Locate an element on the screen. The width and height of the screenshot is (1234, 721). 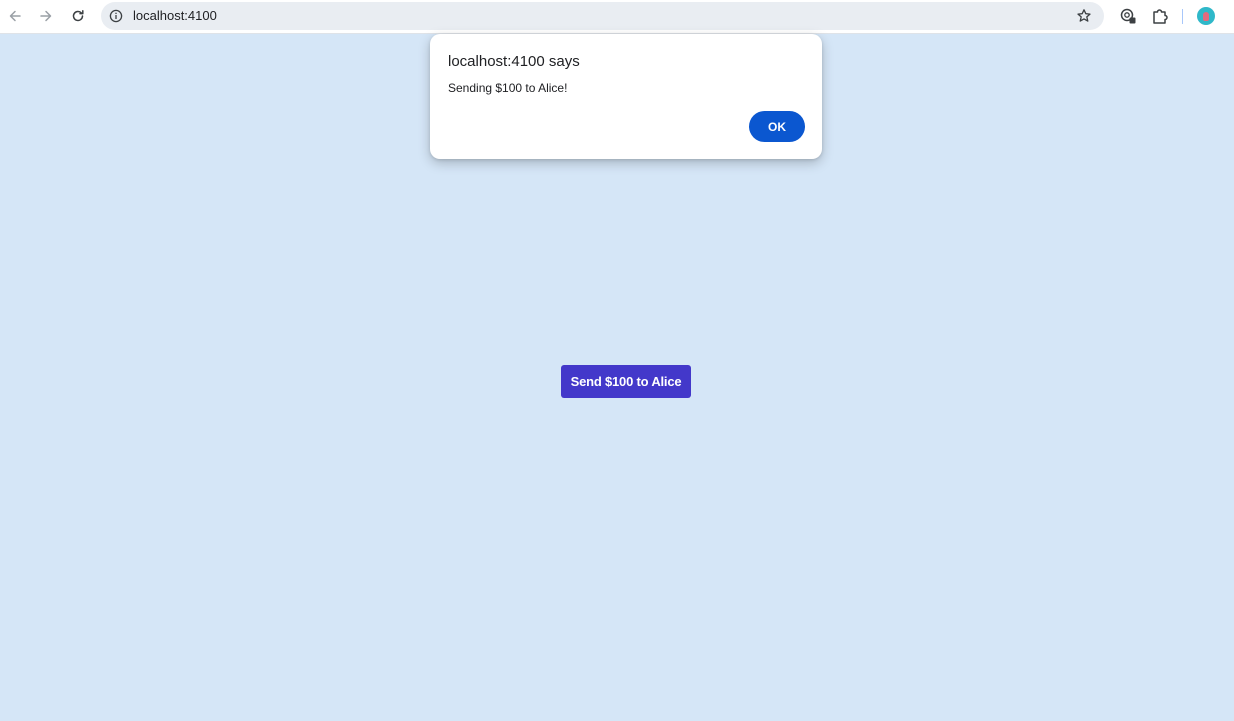
dialog-message: Sending $100 to Alice! is located at coordinates (508, 88).